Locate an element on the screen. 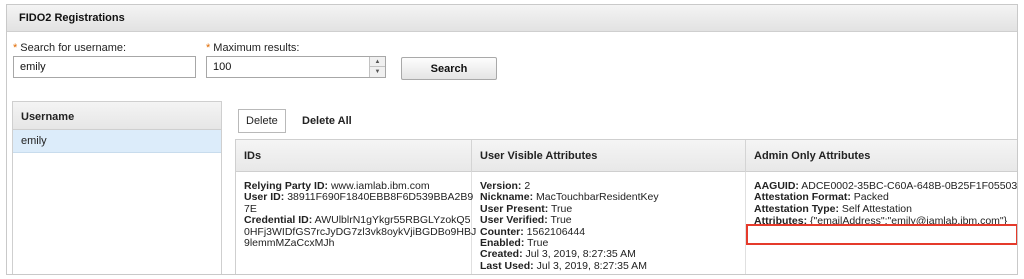 Image resolution: width=1024 pixels, height=279 pixels. delete-all-button: Delete All is located at coordinates (327, 121).